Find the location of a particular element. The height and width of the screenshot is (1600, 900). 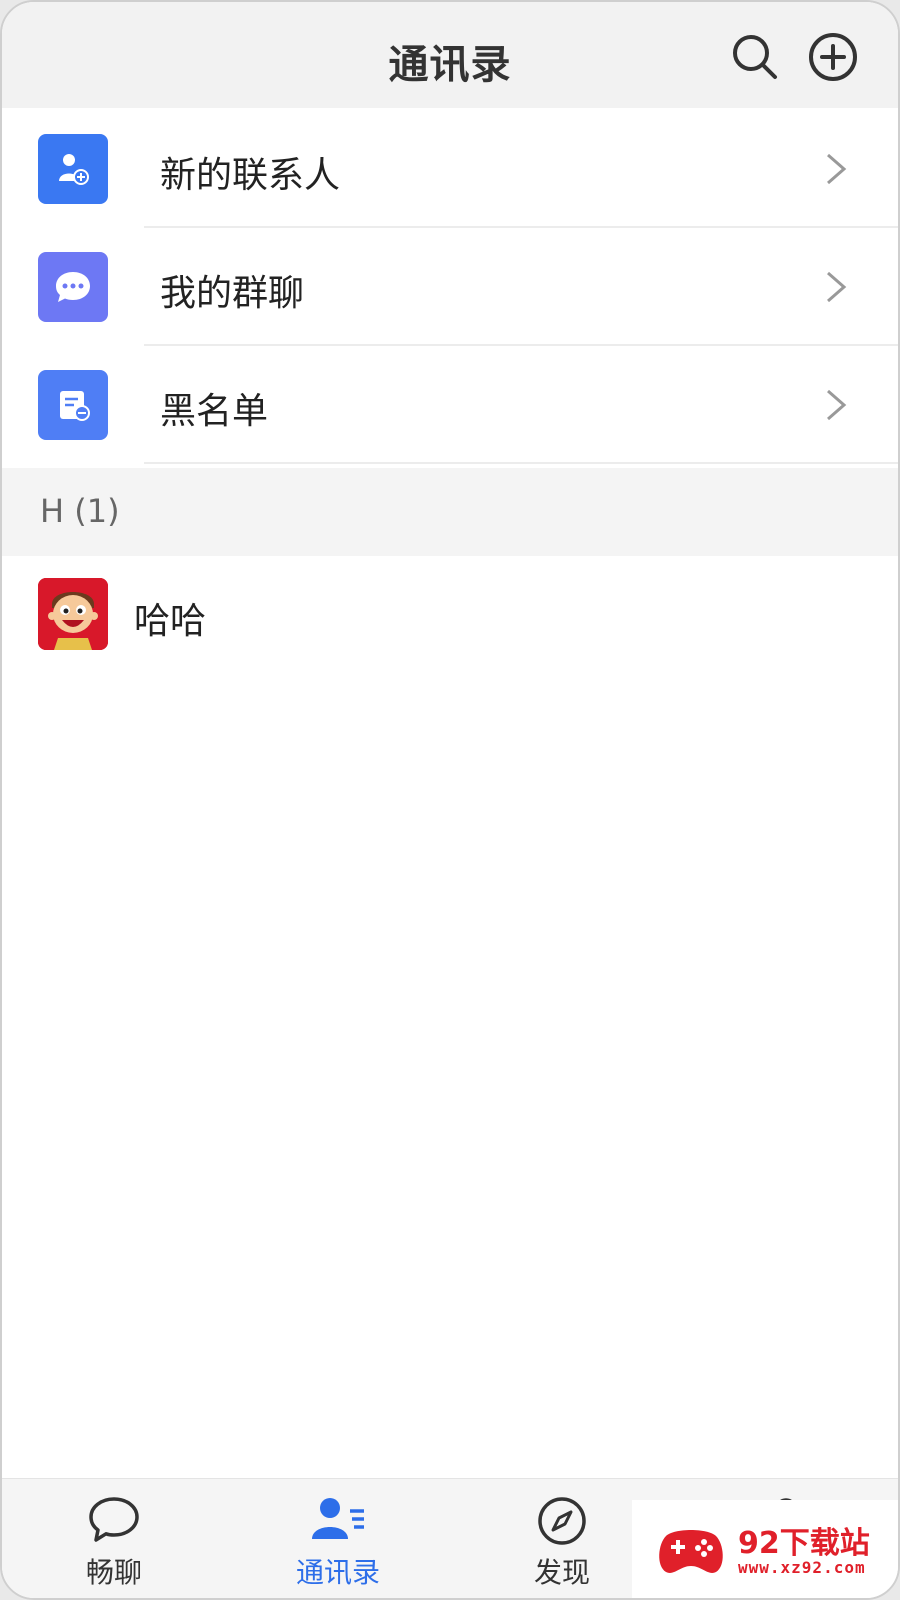

blacklist-icon is located at coordinates (73, 405).